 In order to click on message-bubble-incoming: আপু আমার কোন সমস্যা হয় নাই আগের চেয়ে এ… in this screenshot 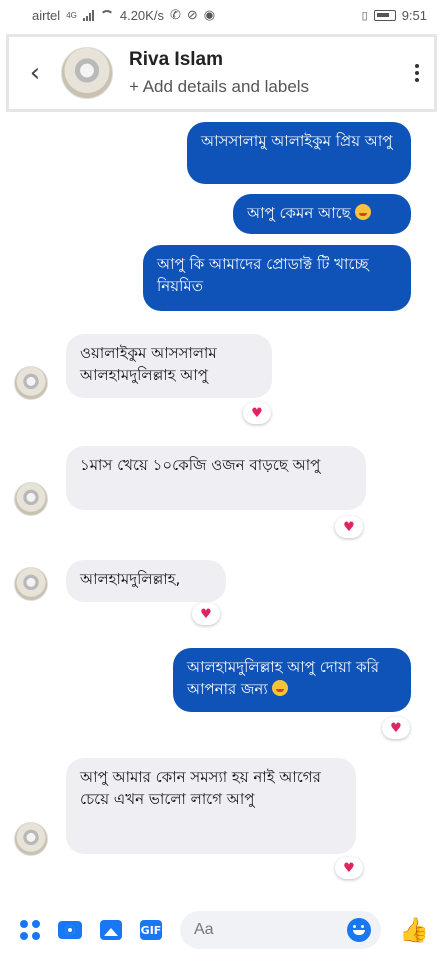, I will do `click(211, 806)`.